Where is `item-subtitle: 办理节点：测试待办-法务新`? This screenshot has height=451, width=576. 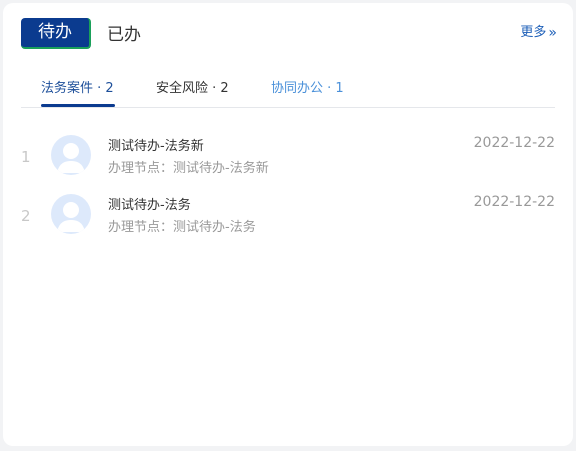 item-subtitle: 办理节点：测试待办-法务新 is located at coordinates (188, 168).